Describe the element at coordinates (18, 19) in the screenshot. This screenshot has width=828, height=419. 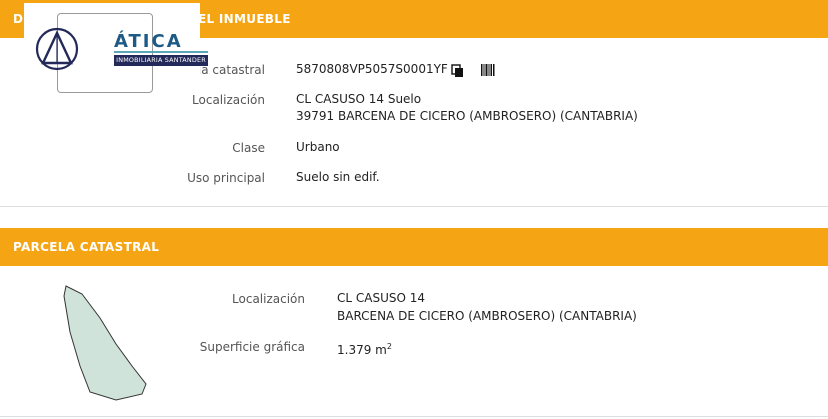
I see `section-title-prefix: D` at that location.